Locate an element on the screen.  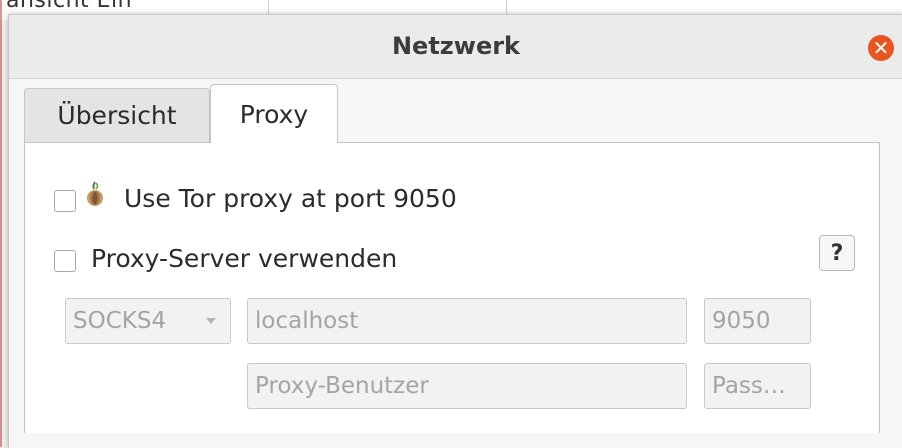
tab-proxy: Proxy is located at coordinates (274, 113).